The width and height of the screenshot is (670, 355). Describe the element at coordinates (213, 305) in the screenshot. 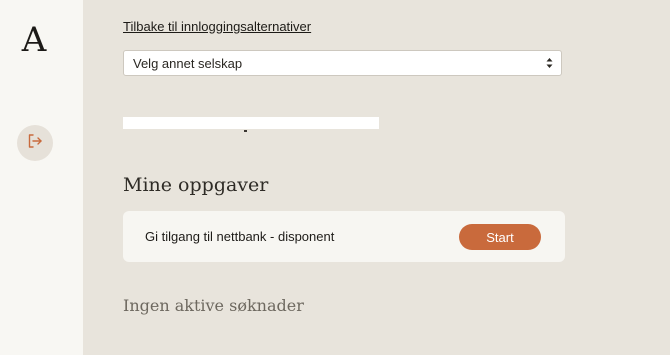

I see `no-active-applications-heading: Ingen aktive søknader` at that location.